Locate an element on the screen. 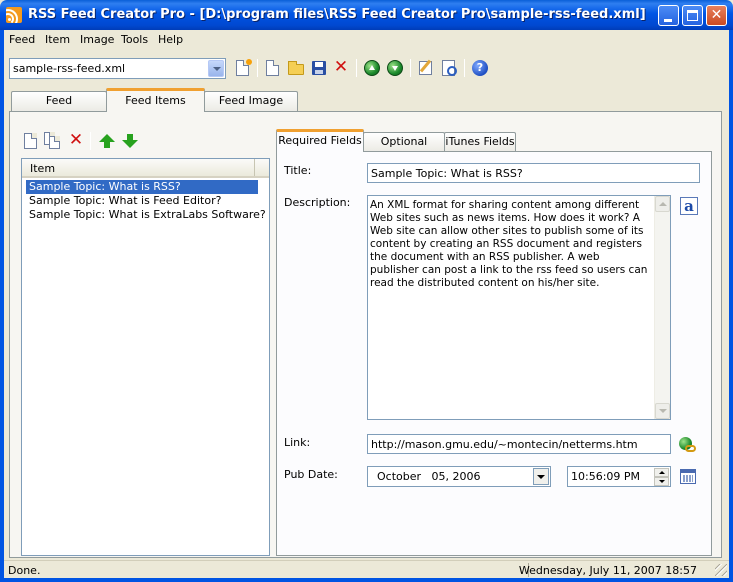 The image size is (733, 582). move-down-button is located at coordinates (130, 141).